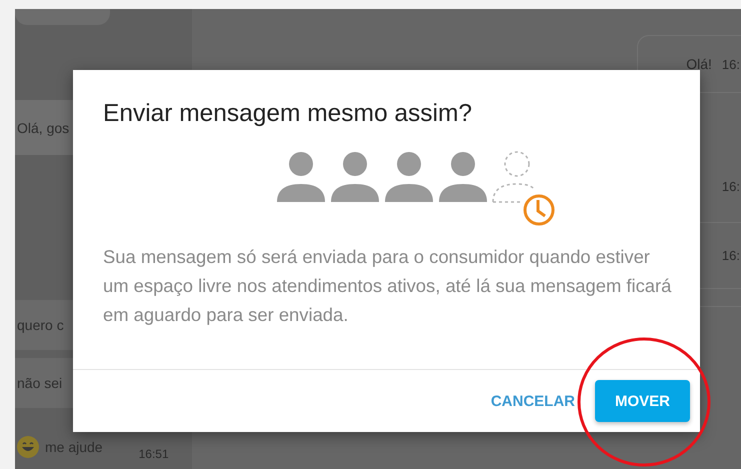  I want to click on cancel-button: CANCELAR, so click(532, 401).